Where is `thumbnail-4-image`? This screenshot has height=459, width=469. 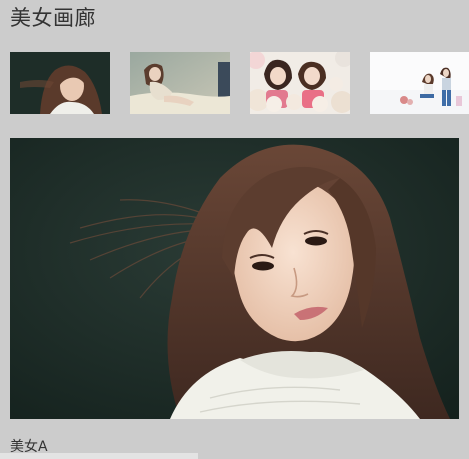 thumbnail-4-image is located at coordinates (419, 83).